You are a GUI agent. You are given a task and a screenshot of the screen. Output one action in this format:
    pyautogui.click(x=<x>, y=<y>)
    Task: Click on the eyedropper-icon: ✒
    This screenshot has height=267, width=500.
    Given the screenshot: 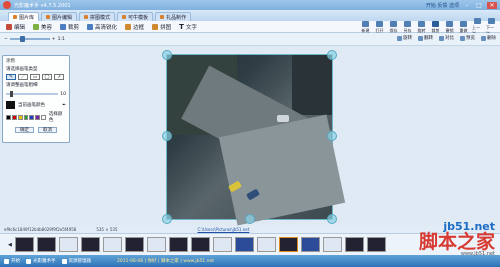 What is the action you would take?
    pyautogui.click(x=64, y=105)
    